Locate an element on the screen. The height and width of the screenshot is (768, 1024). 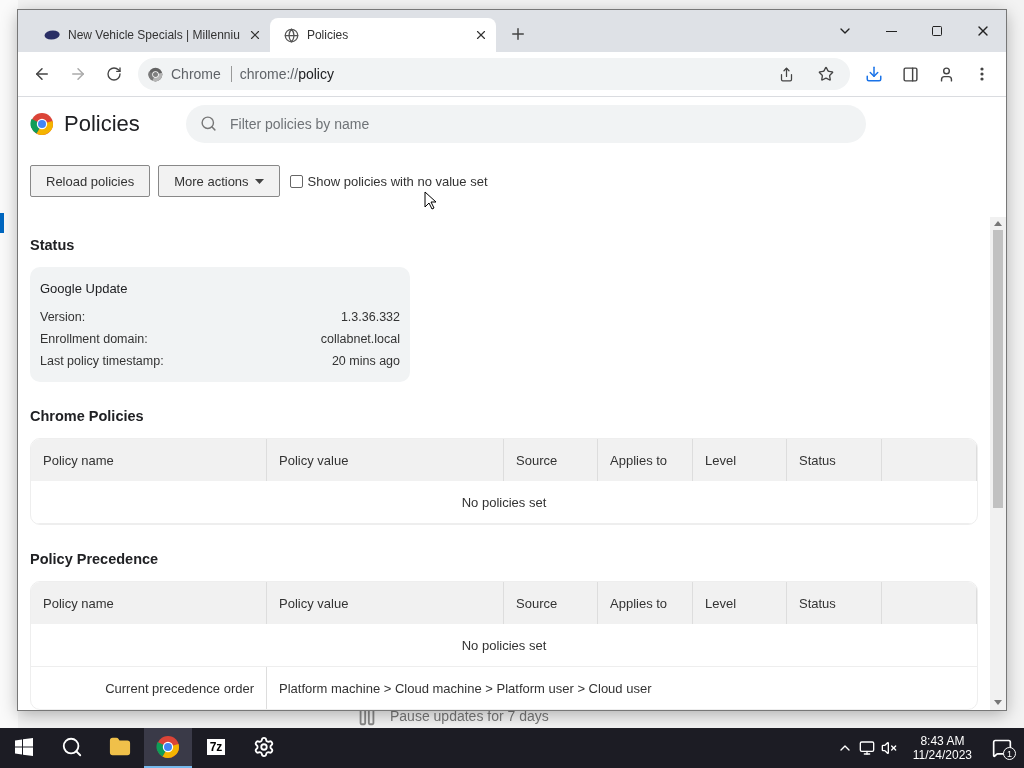
windows-logo-icon is located at coordinates (24, 747).